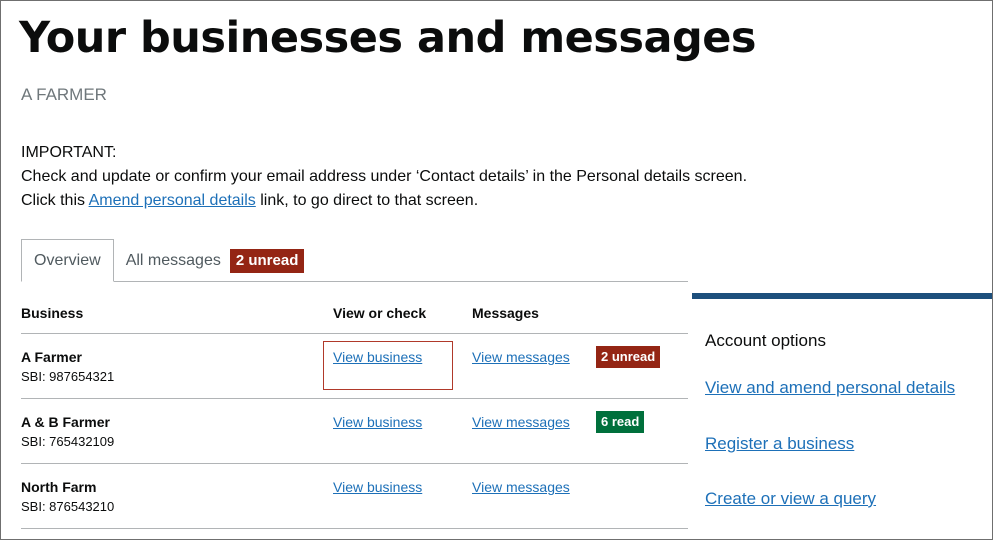  What do you see at coordinates (765, 340) in the screenshot?
I see `account-options-title: Account options` at bounding box center [765, 340].